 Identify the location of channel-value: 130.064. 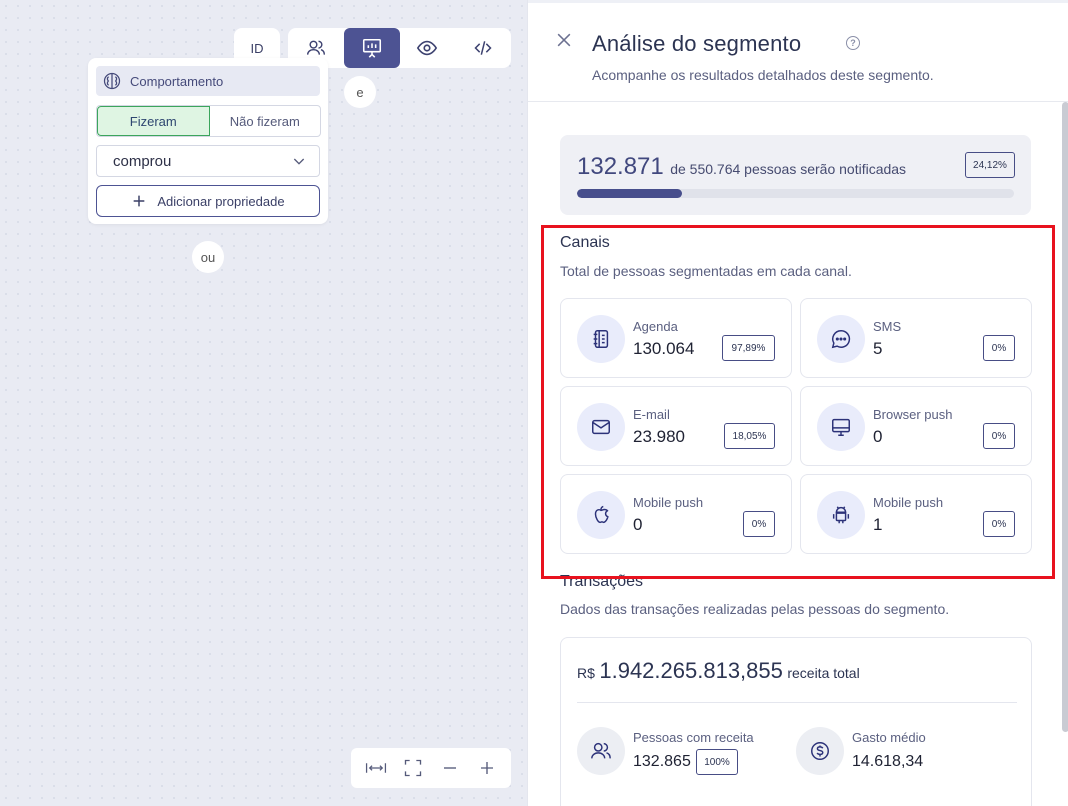
(664, 348).